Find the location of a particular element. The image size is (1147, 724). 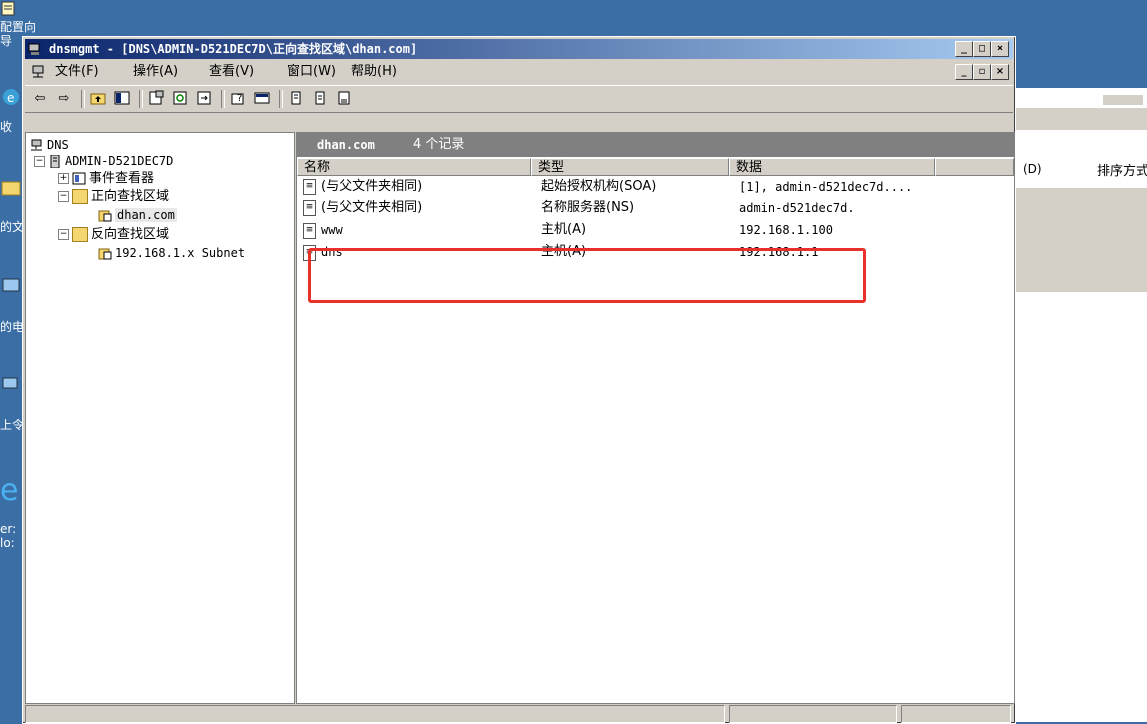

column-header-data: 数据 is located at coordinates (832, 167).